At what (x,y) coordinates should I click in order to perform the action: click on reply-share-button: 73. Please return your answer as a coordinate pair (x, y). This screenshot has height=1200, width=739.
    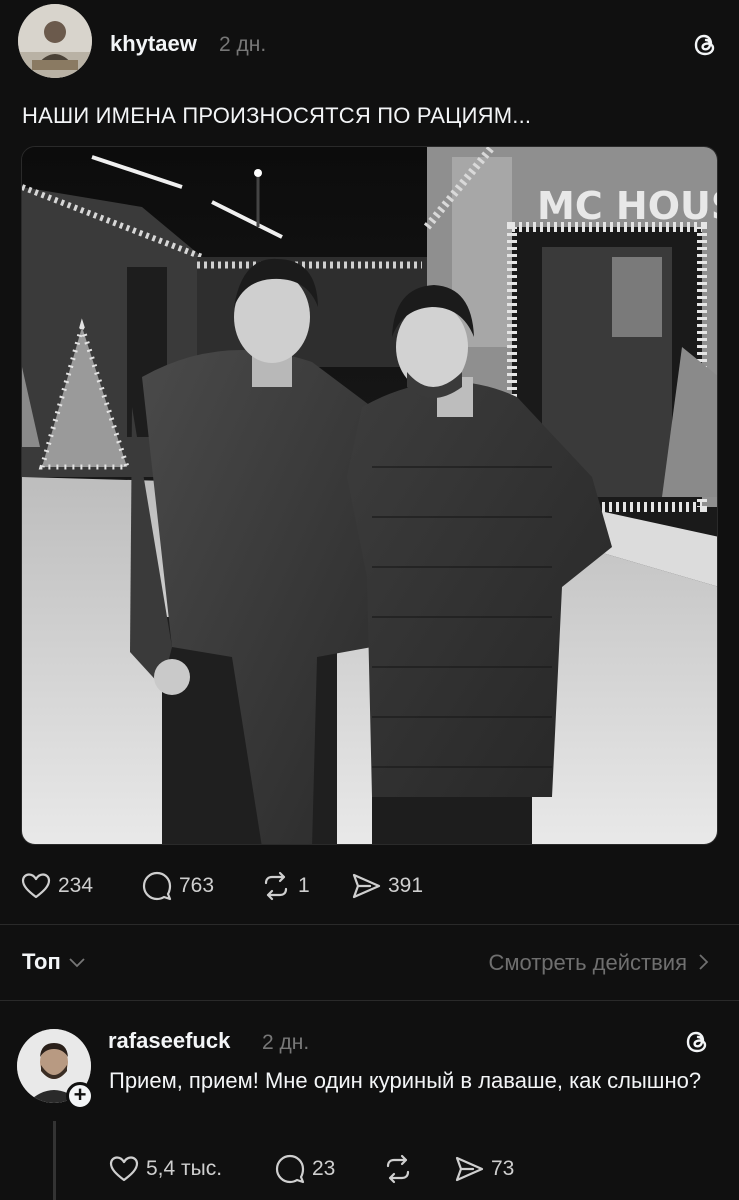
    Looking at the image, I should click on (483, 1169).